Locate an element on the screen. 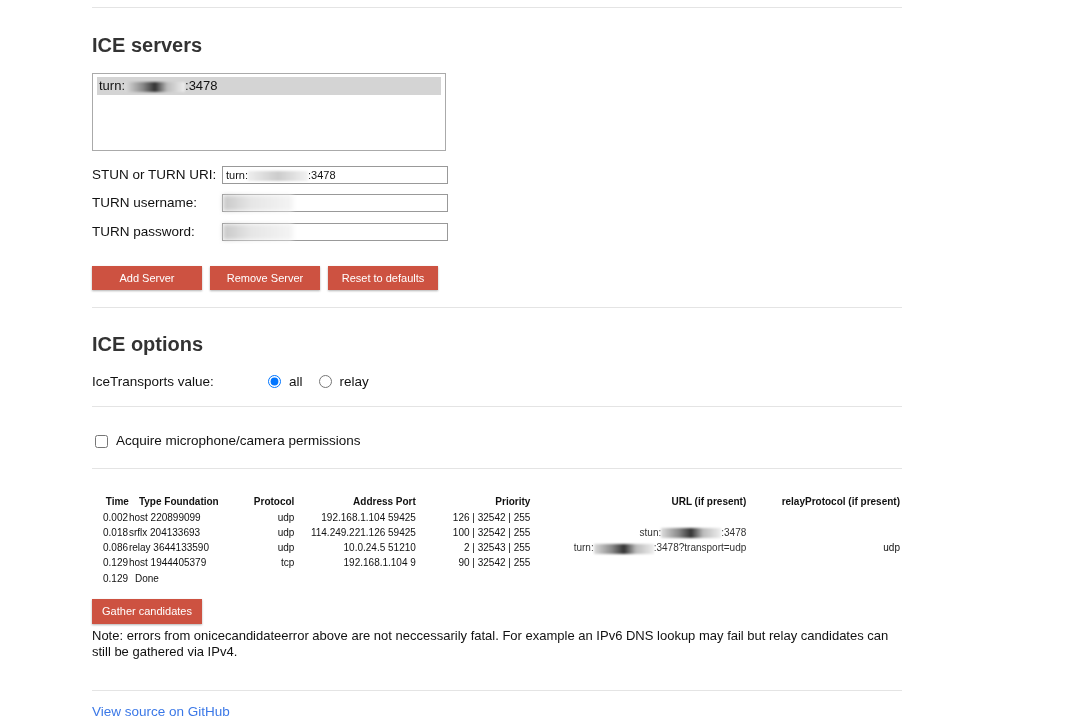 The height and width of the screenshot is (718, 1080). column-header: URL (if present) is located at coordinates (638, 502).